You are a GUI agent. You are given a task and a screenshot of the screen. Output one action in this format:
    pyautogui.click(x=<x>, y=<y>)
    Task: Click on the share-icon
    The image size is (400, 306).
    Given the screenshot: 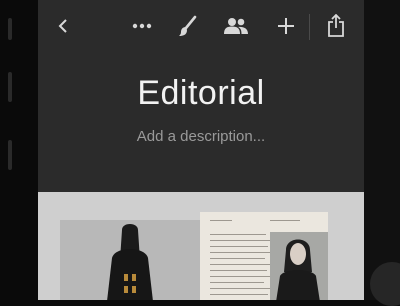 What is the action you would take?
    pyautogui.click(x=336, y=25)
    